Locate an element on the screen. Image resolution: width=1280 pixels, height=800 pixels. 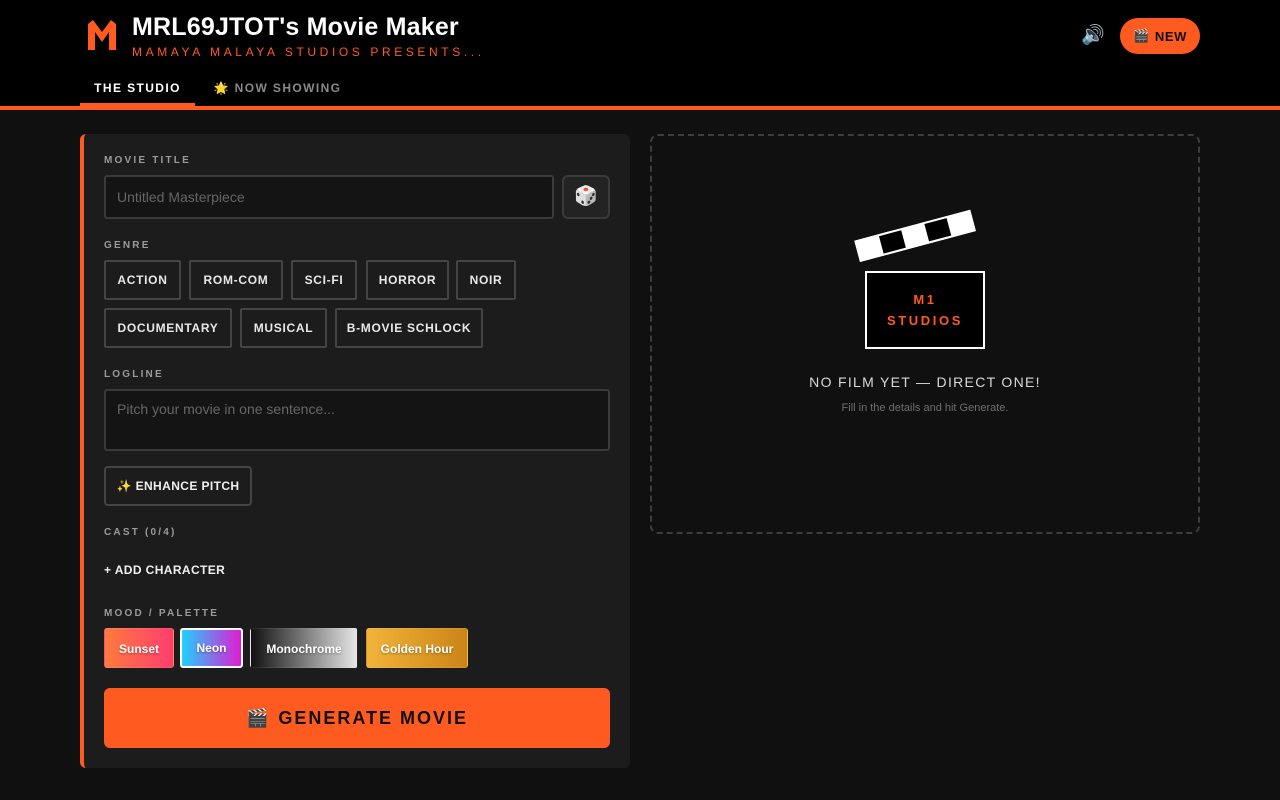
palette-neon: Neon is located at coordinates (211, 648).